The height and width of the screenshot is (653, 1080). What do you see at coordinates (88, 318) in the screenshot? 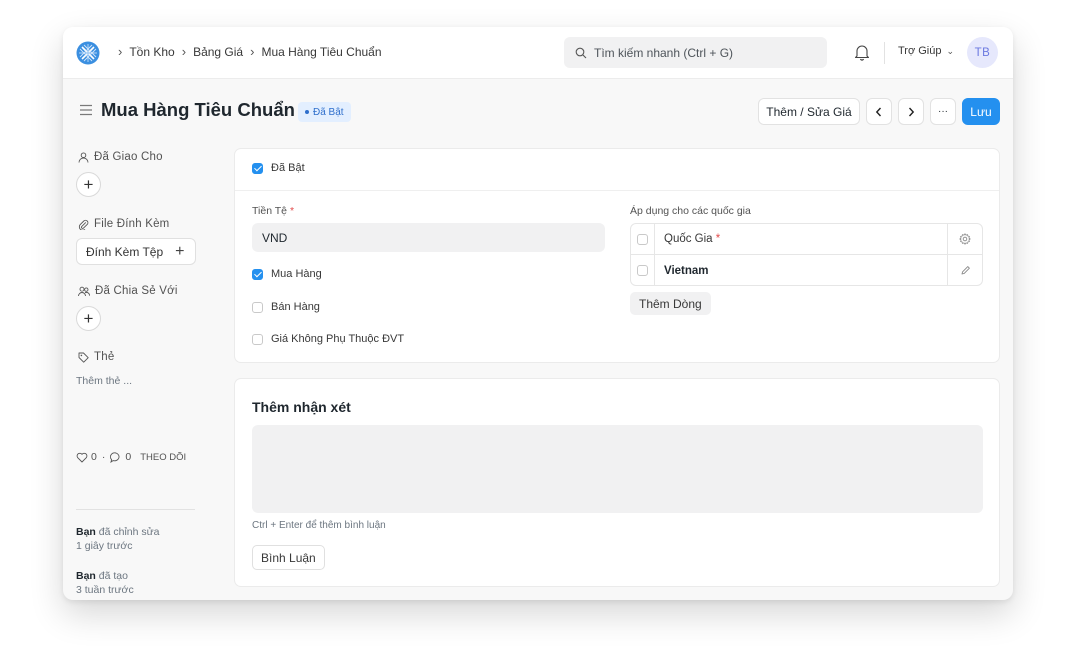
I see `add-share-button: +` at bounding box center [88, 318].